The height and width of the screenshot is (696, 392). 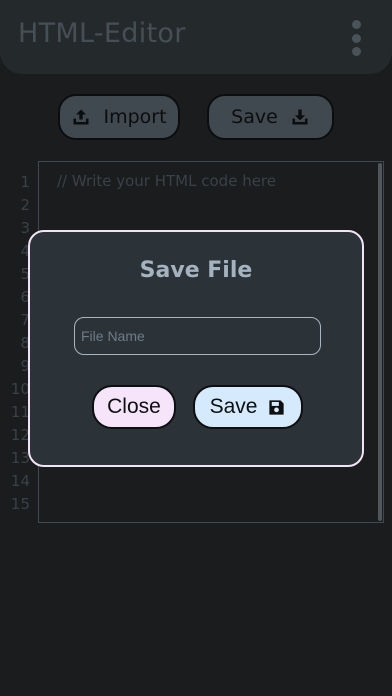 What do you see at coordinates (196, 270) in the screenshot?
I see `dialog-title: Save File` at bounding box center [196, 270].